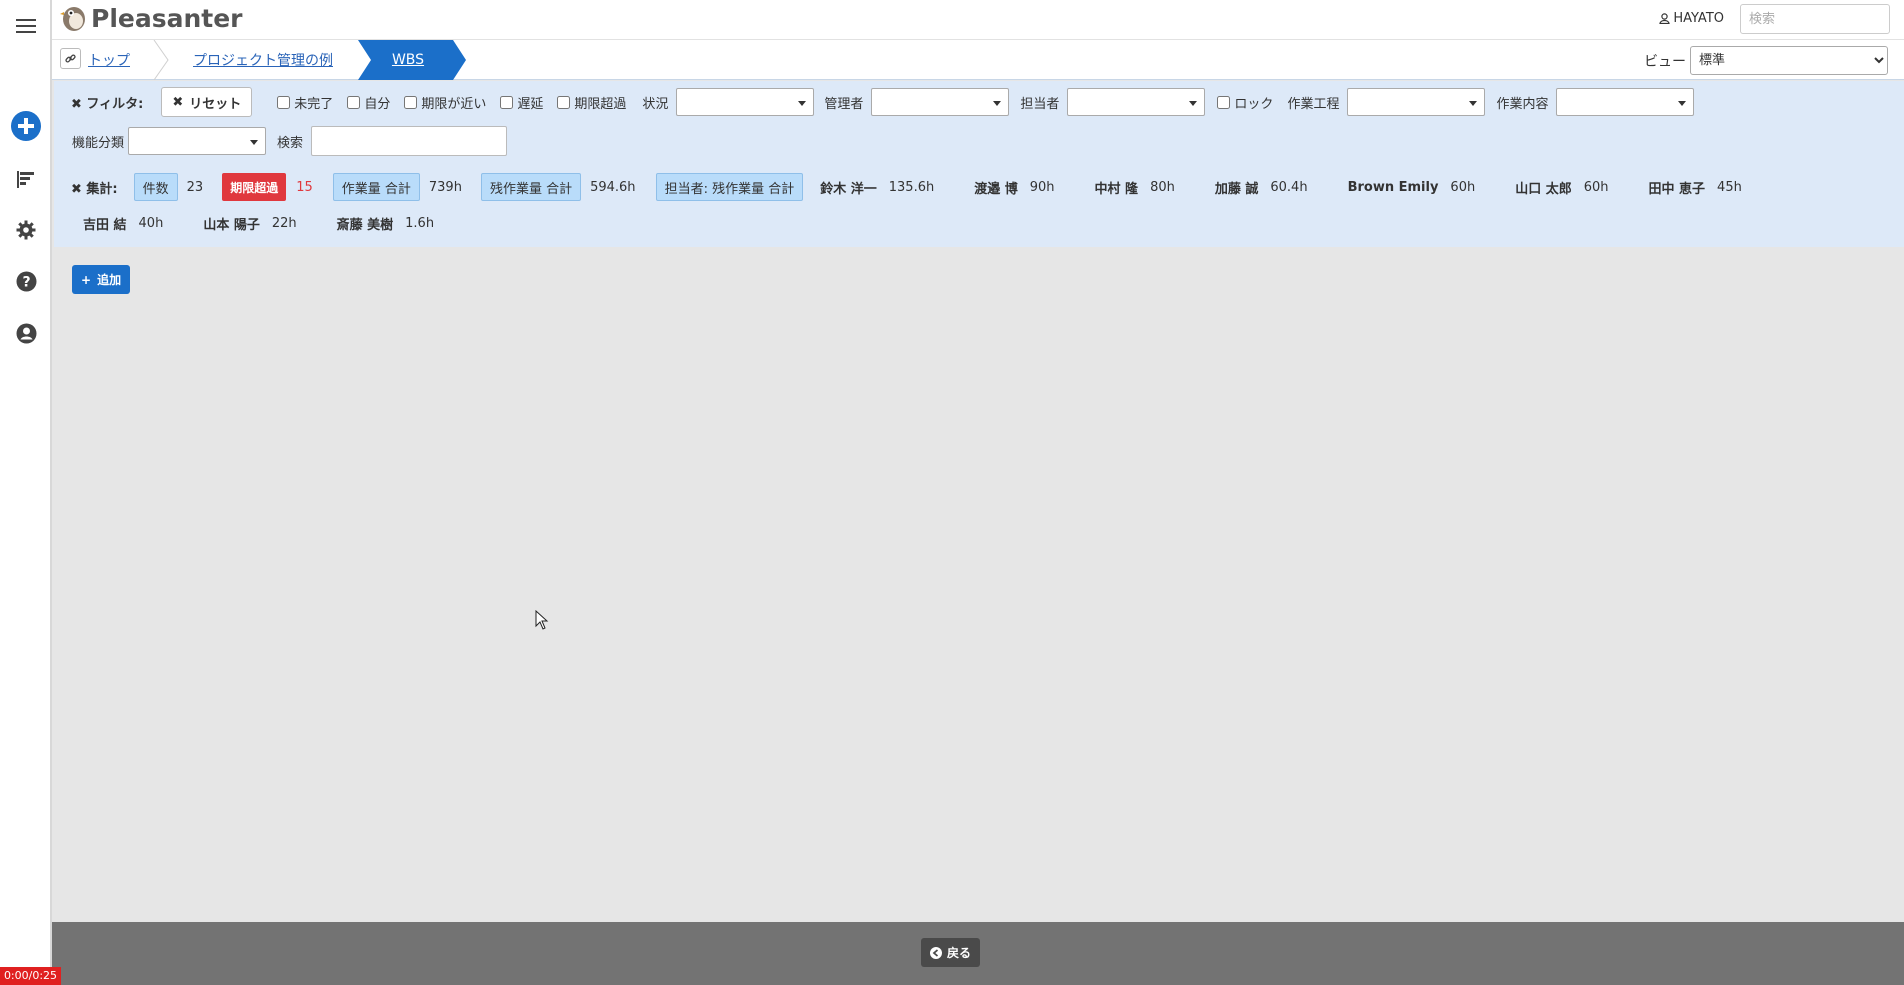 Image resolution: width=1904 pixels, height=985 pixels. I want to click on remaining-total-badge: 残作業量 合計, so click(531, 187).